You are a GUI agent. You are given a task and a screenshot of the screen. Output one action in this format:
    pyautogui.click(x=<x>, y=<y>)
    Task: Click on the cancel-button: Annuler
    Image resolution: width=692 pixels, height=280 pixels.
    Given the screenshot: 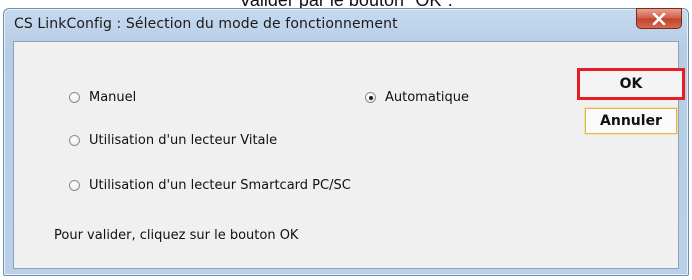 What is the action you would take?
    pyautogui.click(x=631, y=121)
    